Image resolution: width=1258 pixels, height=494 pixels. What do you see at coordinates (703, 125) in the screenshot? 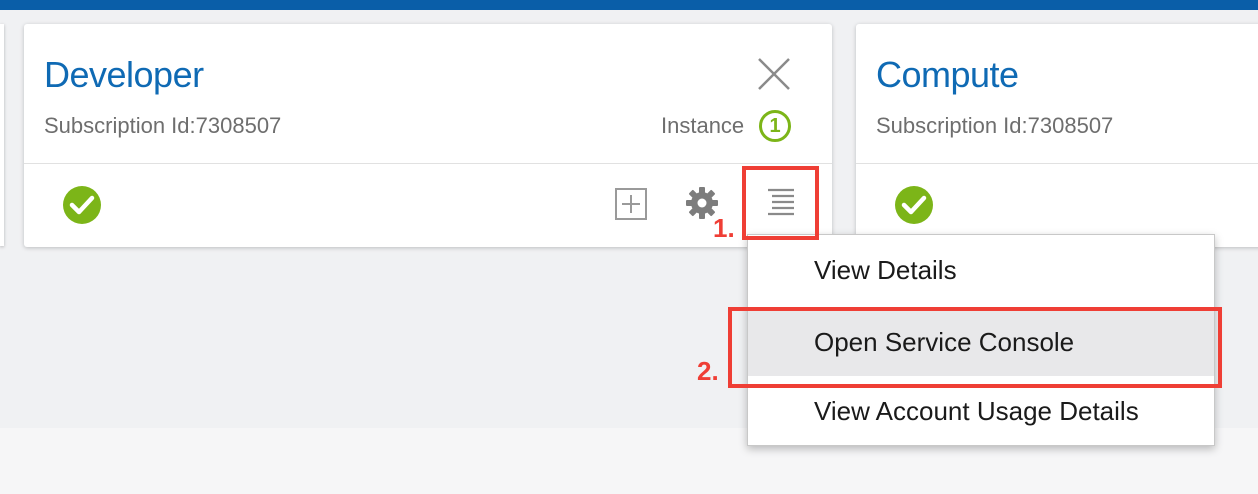
I see `instance-label: Instance` at bounding box center [703, 125].